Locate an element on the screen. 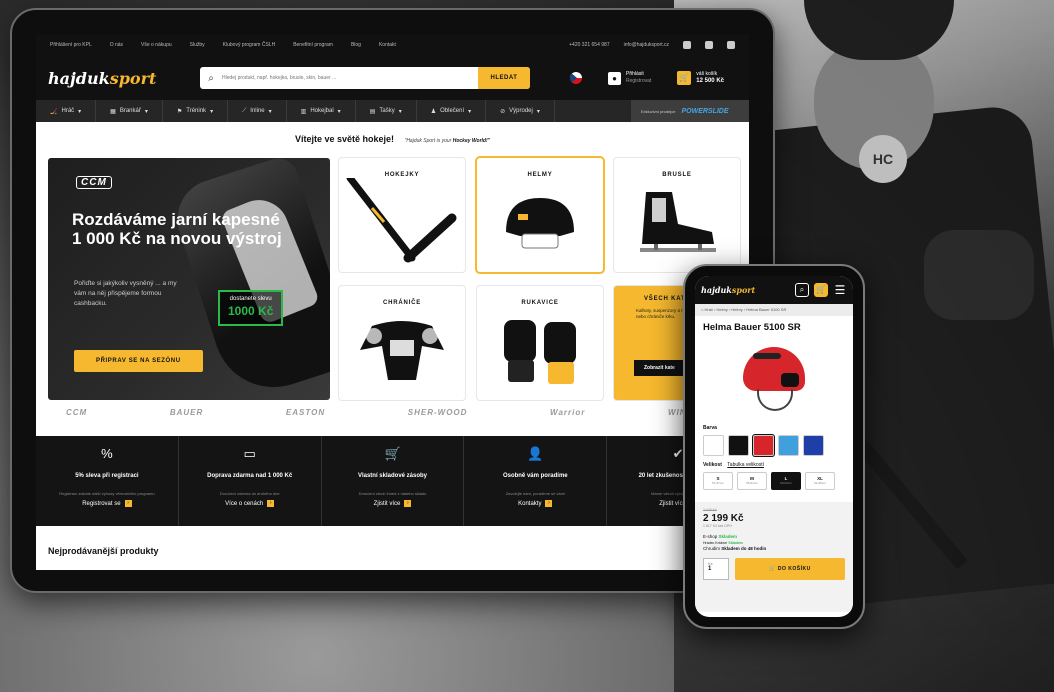  login-link: ● Přihlásit Registrovat is located at coordinates (629, 78).